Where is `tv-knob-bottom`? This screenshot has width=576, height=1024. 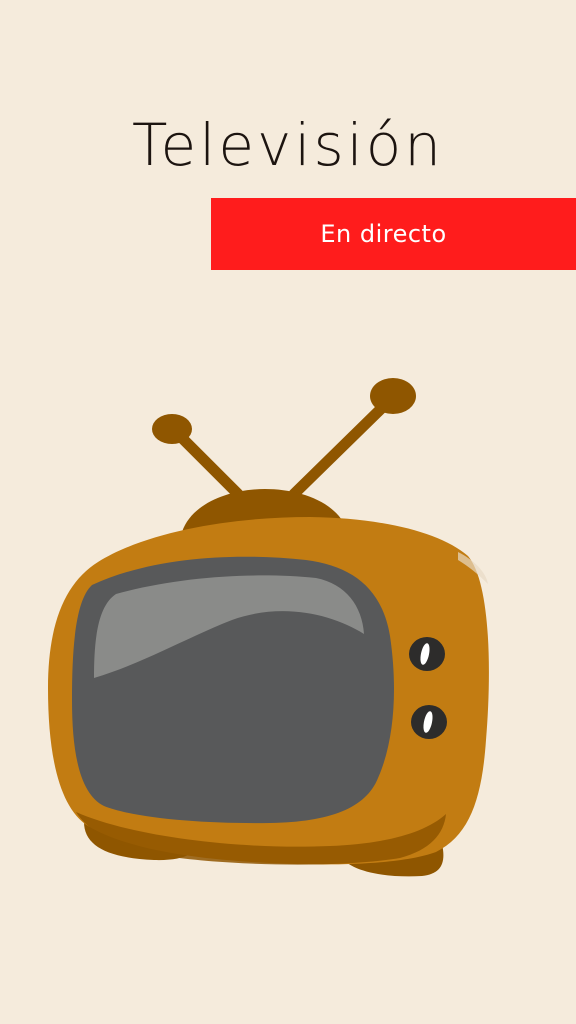
tv-knob-bottom is located at coordinates (429, 722).